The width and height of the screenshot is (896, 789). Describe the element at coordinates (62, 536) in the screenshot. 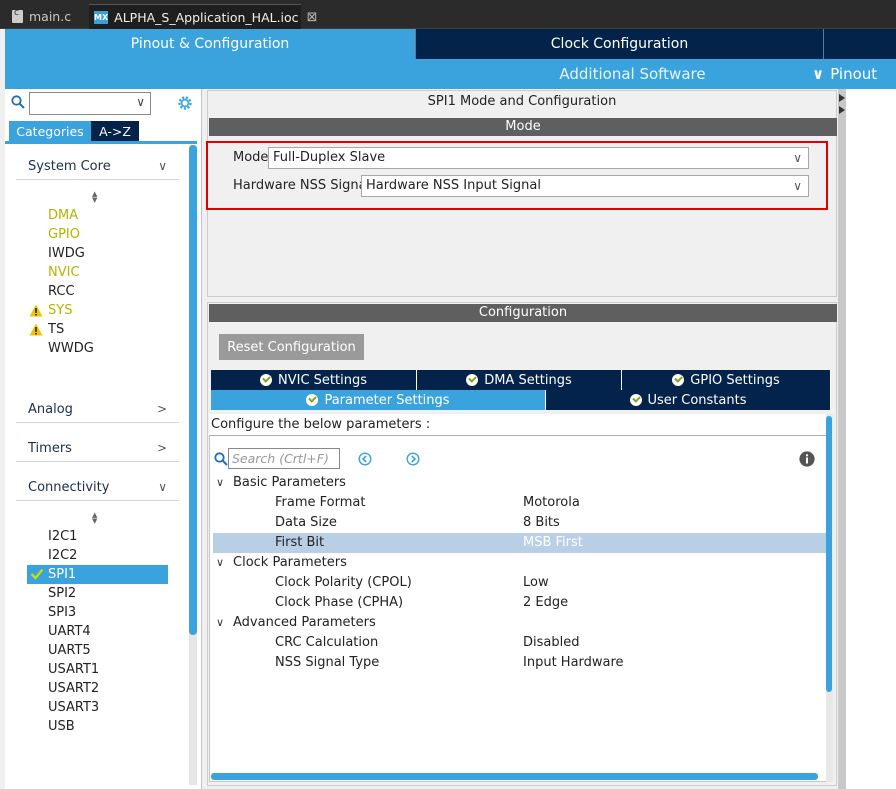

I see `sidebar-item-i2c1: I2C1` at that location.